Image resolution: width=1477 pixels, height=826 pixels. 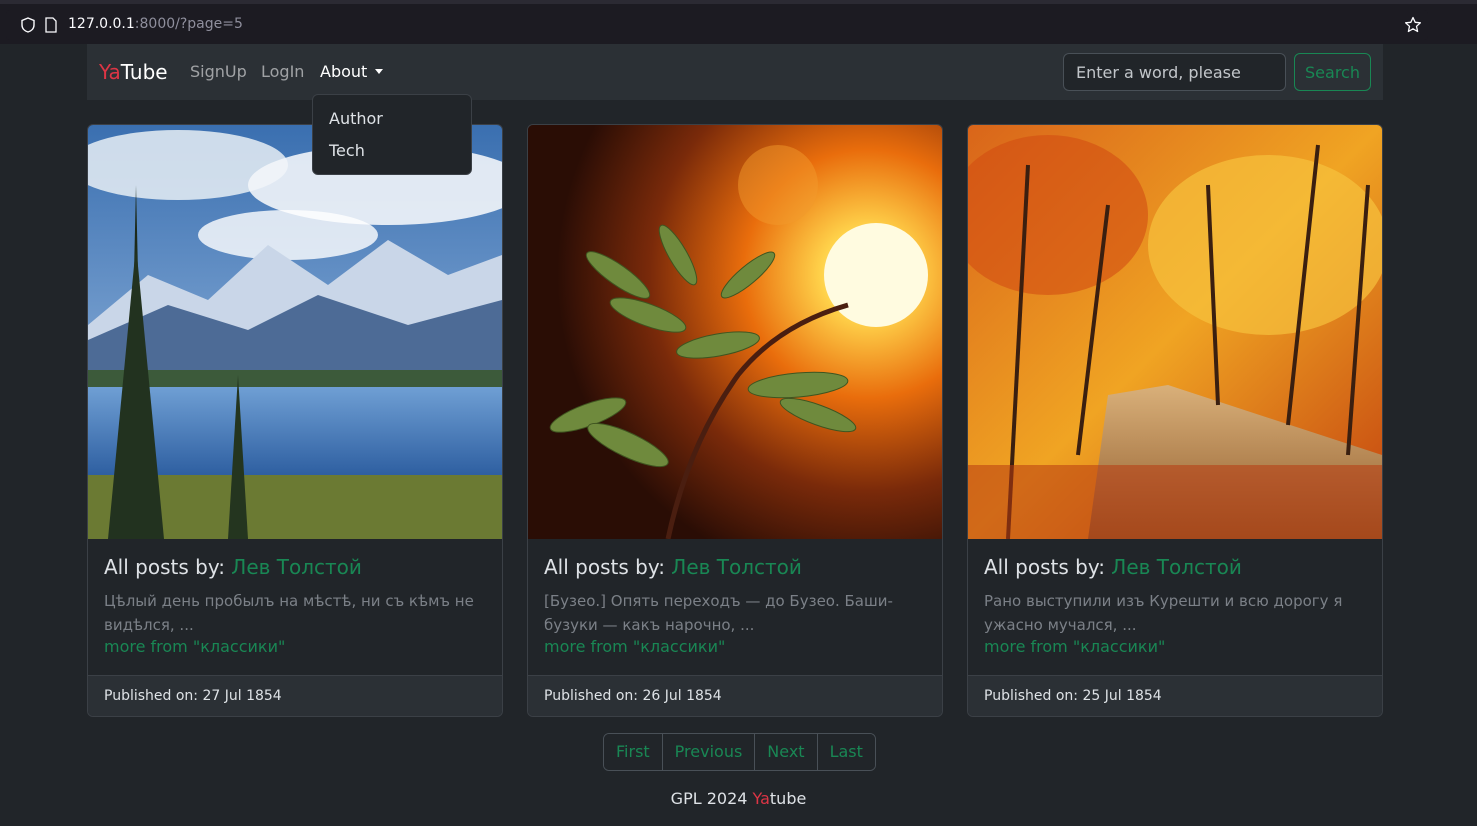 I want to click on shield-icon, so click(x=28, y=25).